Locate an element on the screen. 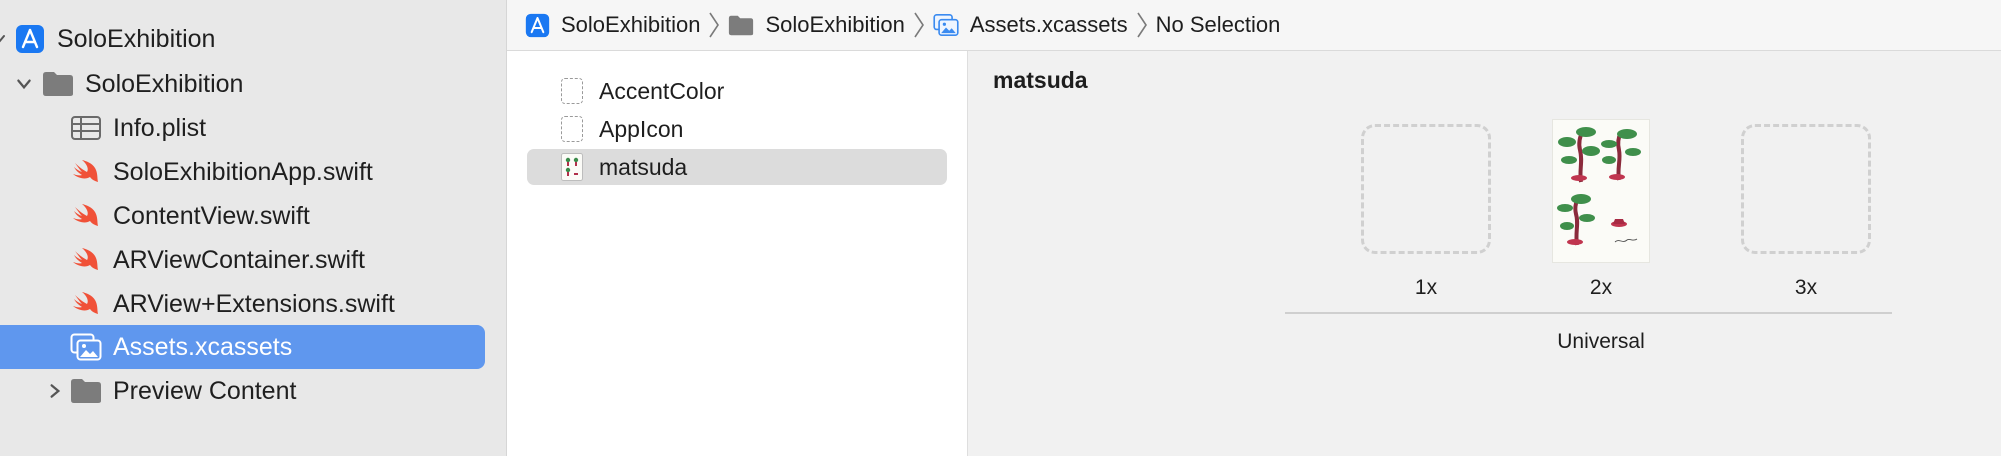 This screenshot has width=2001, height=456. project-name: SoloExhibition is located at coordinates (136, 38).